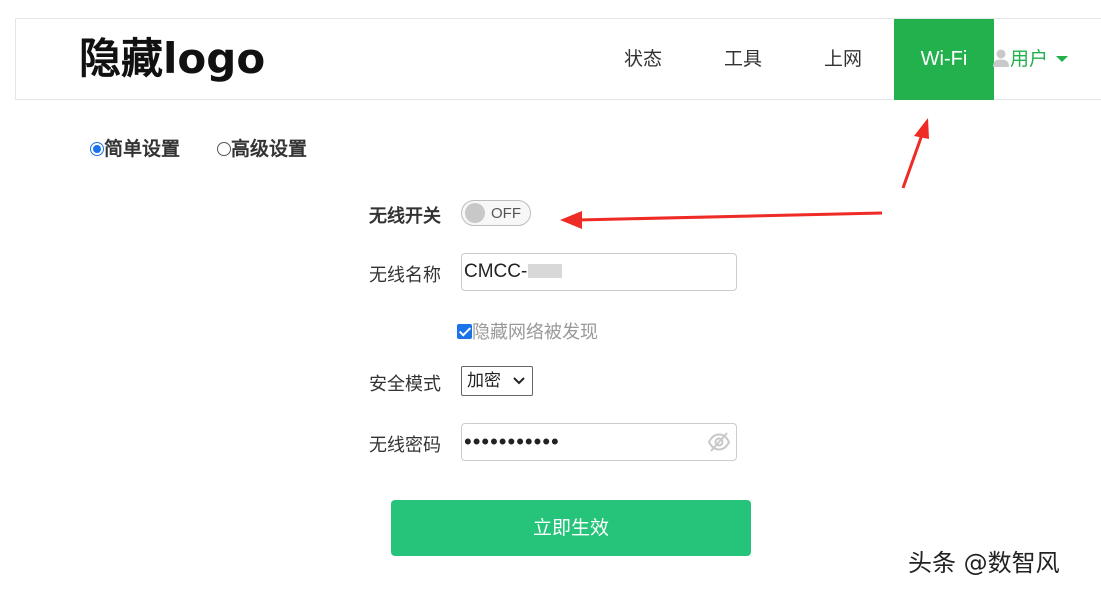  Describe the element at coordinates (721, 220) in the screenshot. I see `arrow-to-wireless-switch` at that location.